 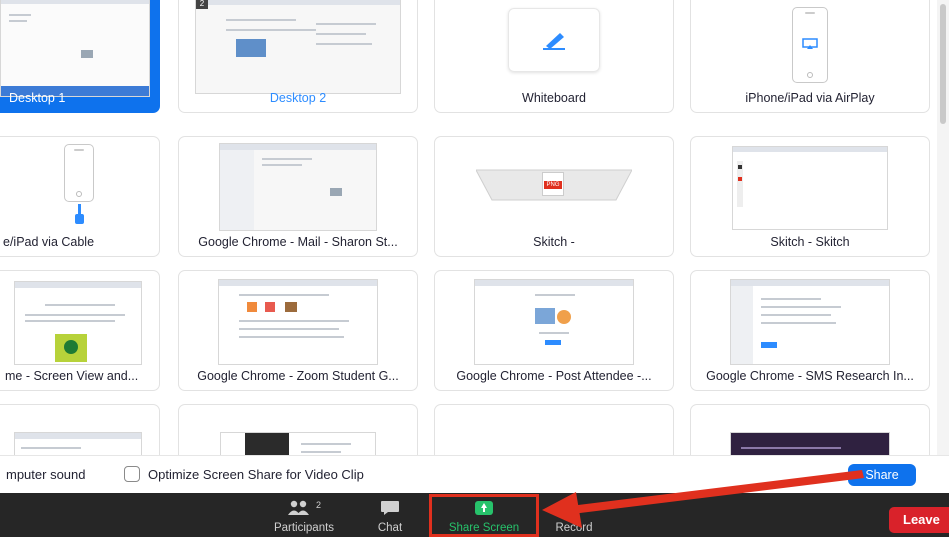 I want to click on tile-whiteboard: Whiteboard, so click(x=554, y=56).